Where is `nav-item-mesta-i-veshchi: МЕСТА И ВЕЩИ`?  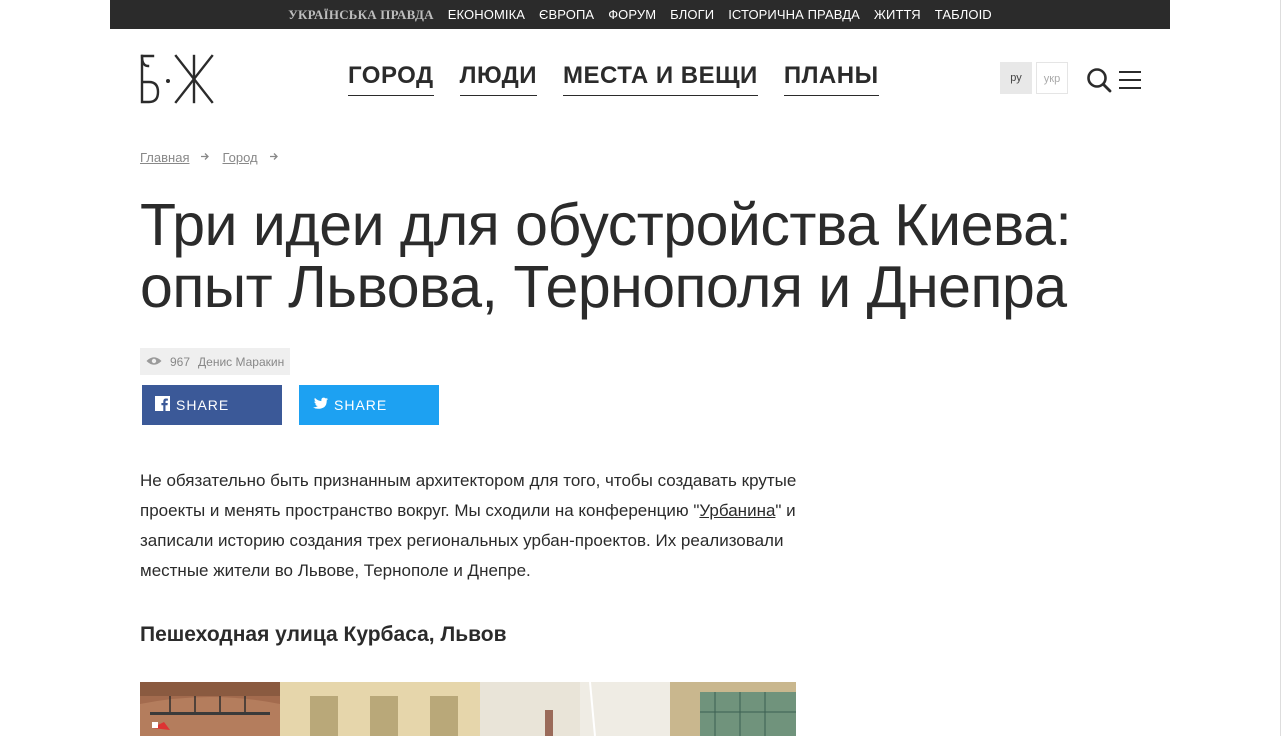 nav-item-mesta-i-veshchi: МЕСТА И ВЕЩИ is located at coordinates (660, 78).